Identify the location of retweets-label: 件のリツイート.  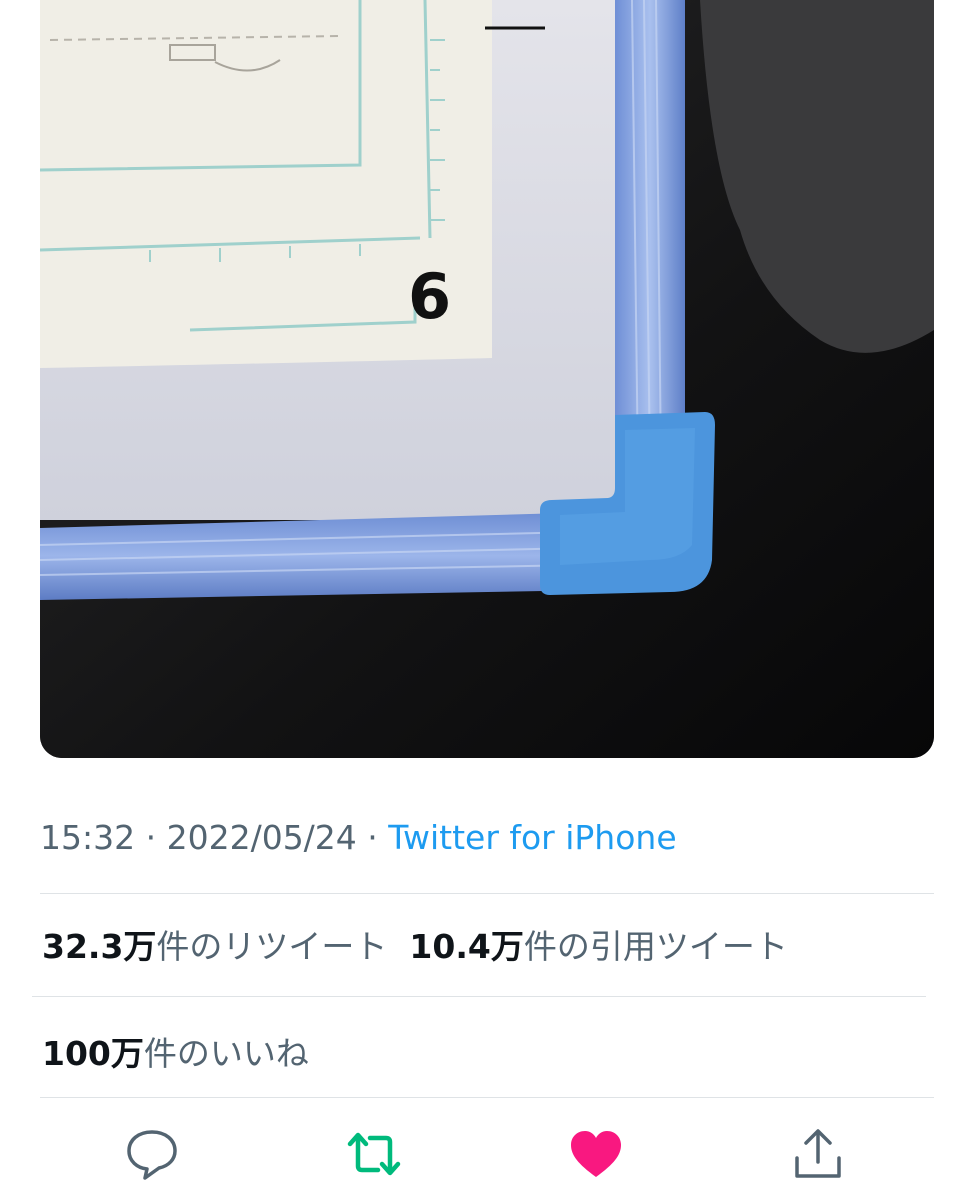
(272, 946).